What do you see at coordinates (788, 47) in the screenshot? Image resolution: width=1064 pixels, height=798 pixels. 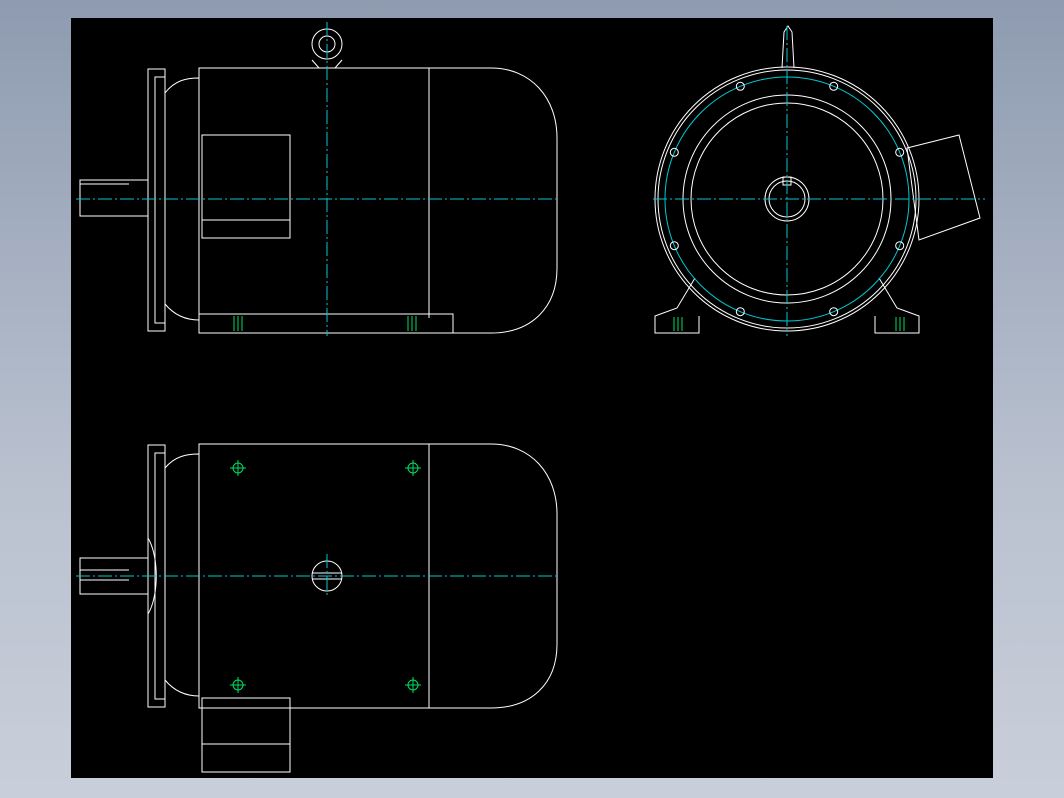 I see `lifting-lug` at bounding box center [788, 47].